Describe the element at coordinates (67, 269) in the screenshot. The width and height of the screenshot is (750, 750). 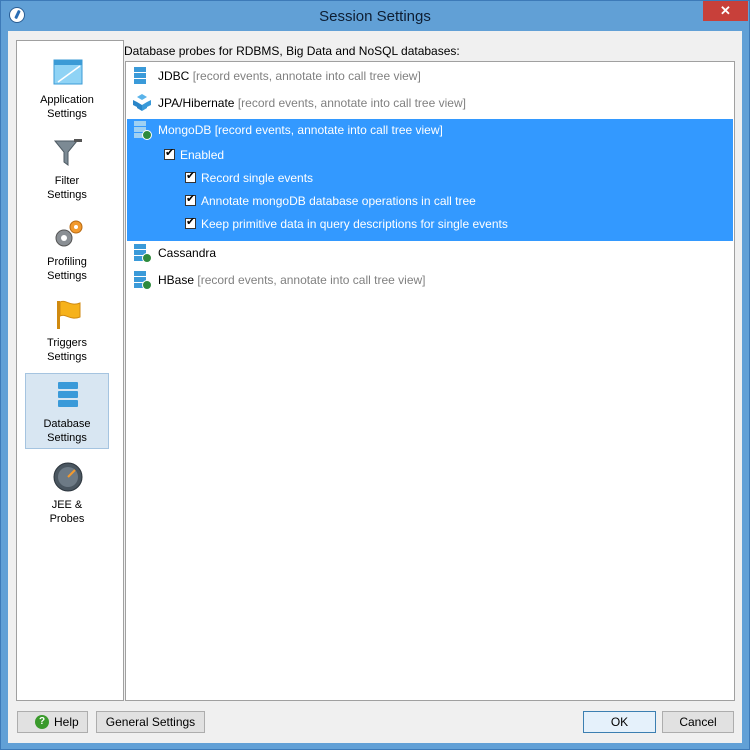
I see `sidebar-item-label: Profiling Settings` at that location.